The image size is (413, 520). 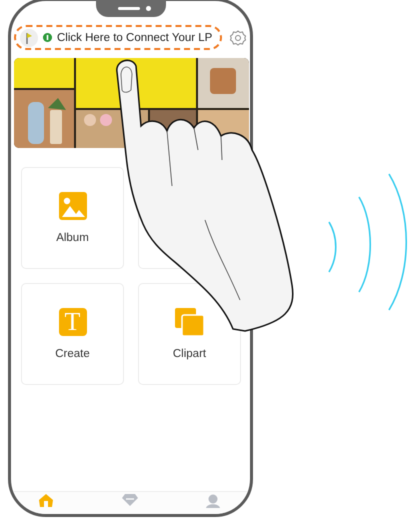 What do you see at coordinates (130, 500) in the screenshot?
I see `diamond-icon` at bounding box center [130, 500].